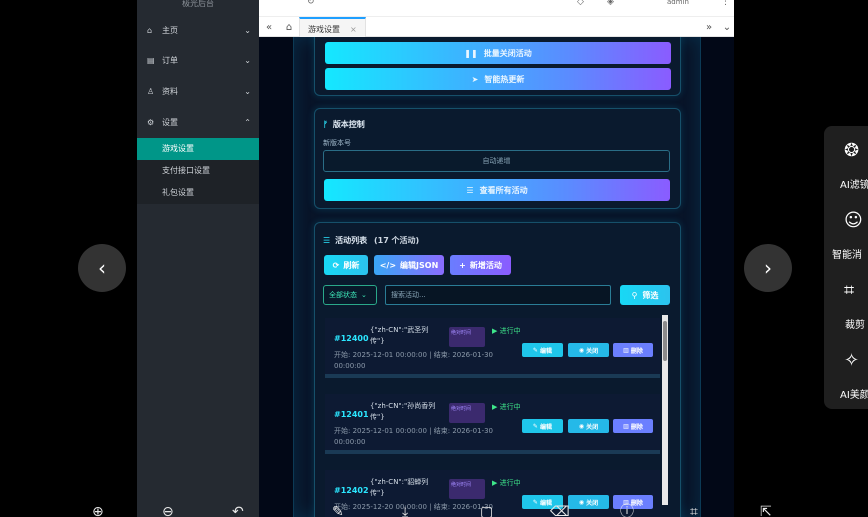  Describe the element at coordinates (353, 29) in the screenshot. I see `close-icon: ×` at that location.